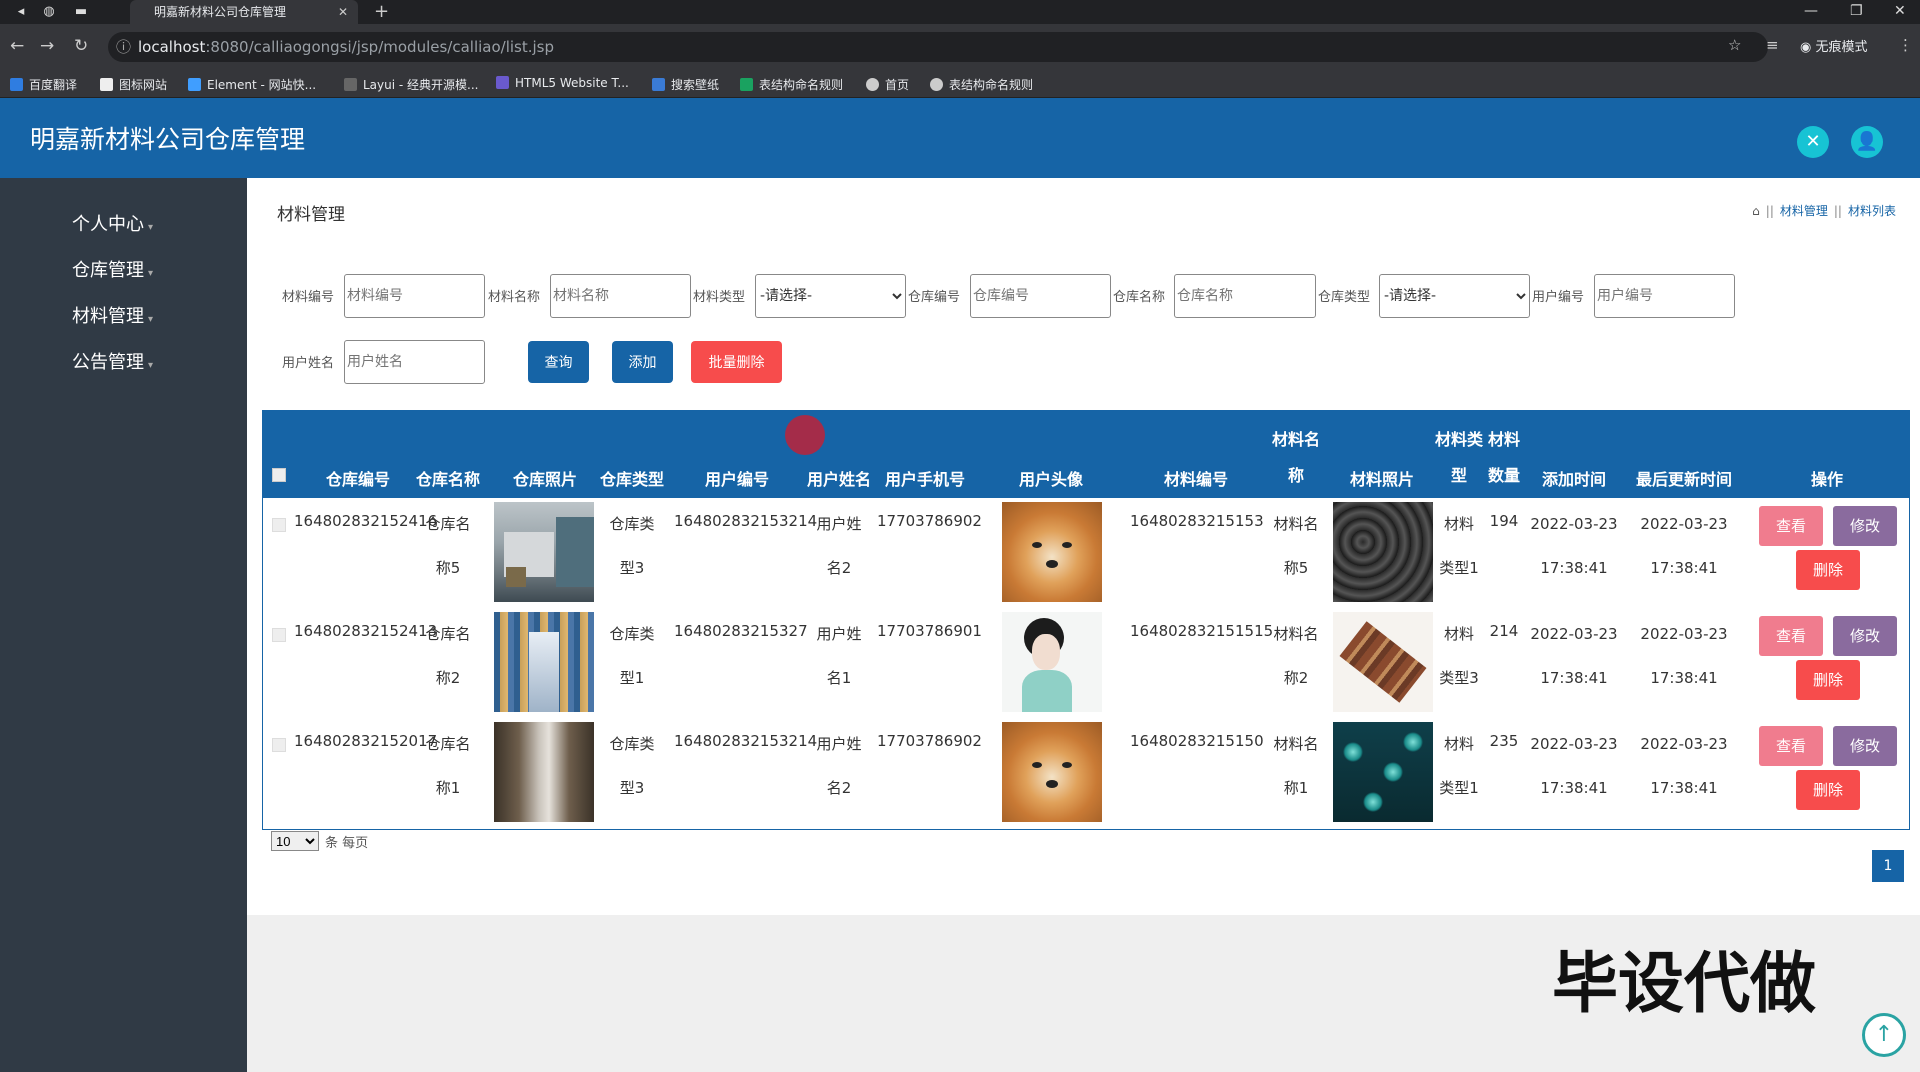 The width and height of the screenshot is (1920, 1072). I want to click on breadcrumb-item: 材料管理, so click(1804, 211).